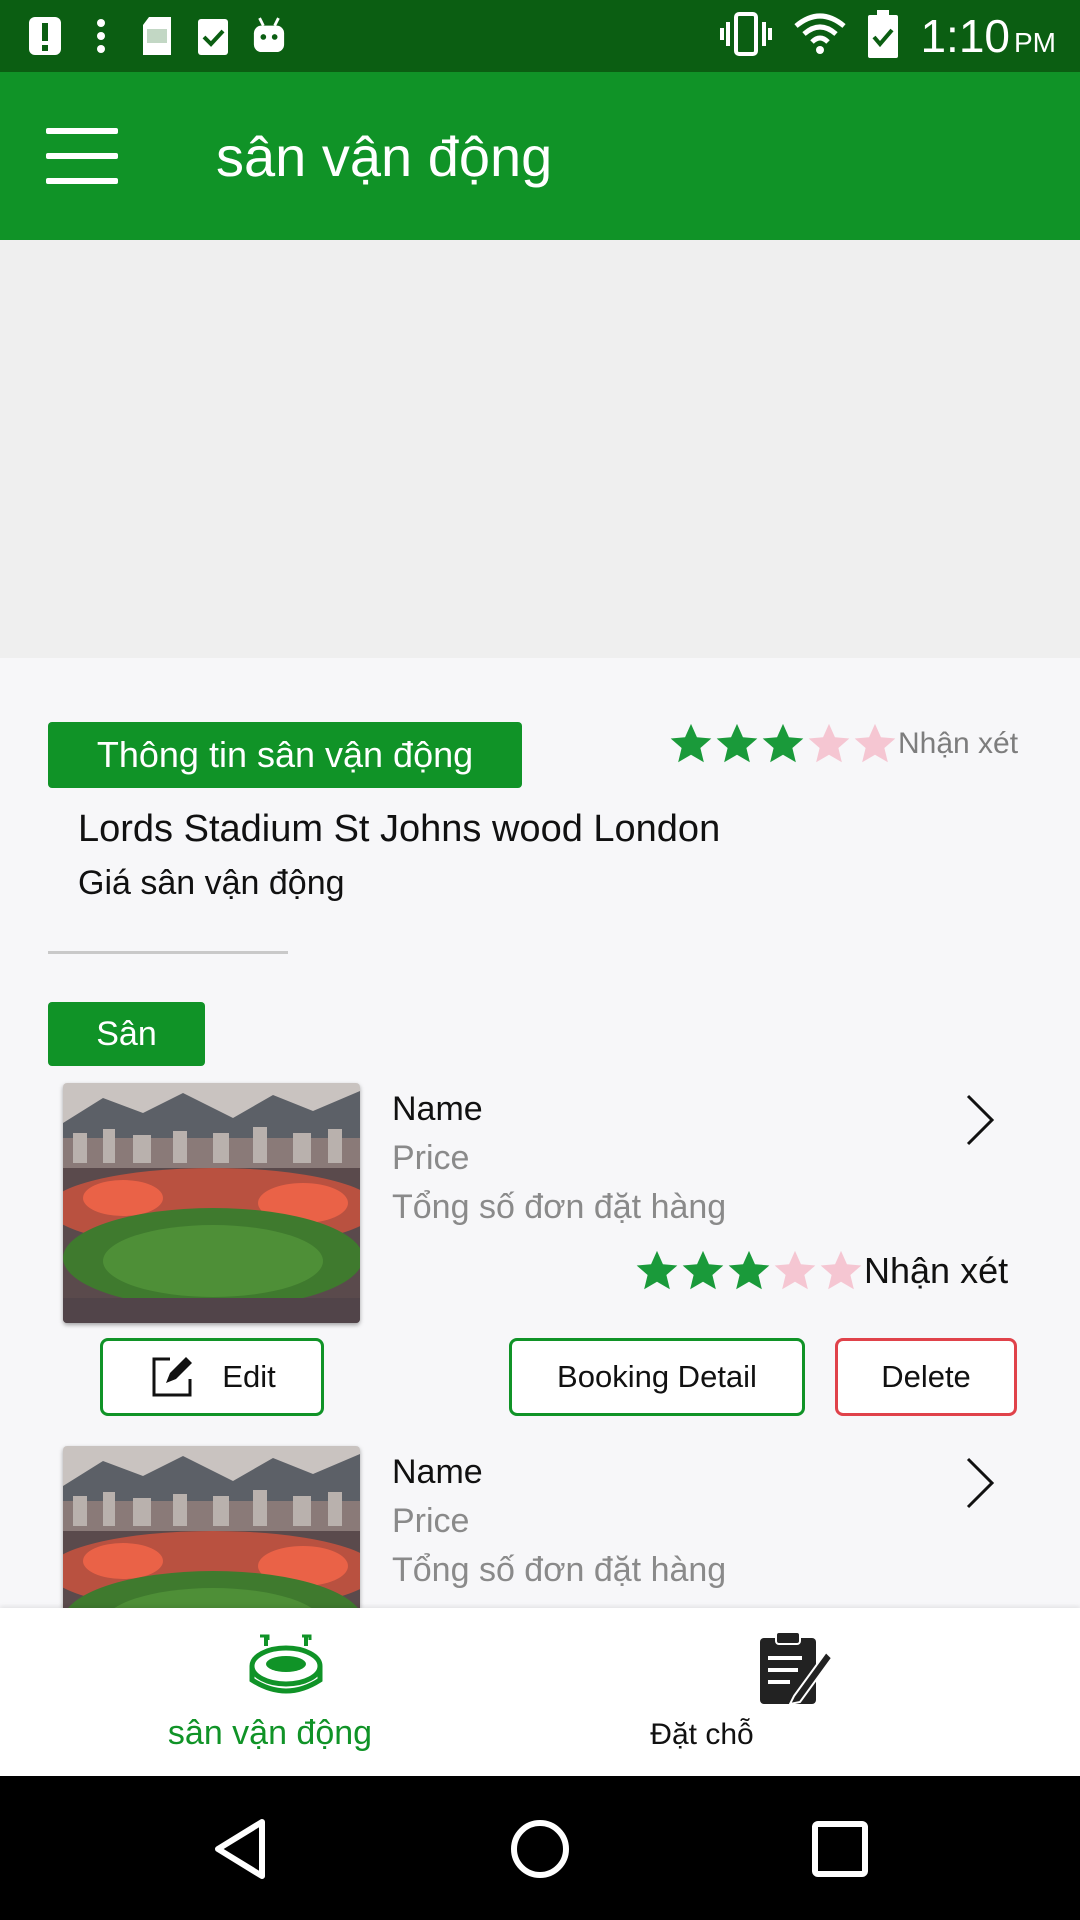 The image size is (1080, 1920). What do you see at coordinates (249, 1376) in the screenshot?
I see `edit-label: Edit` at bounding box center [249, 1376].